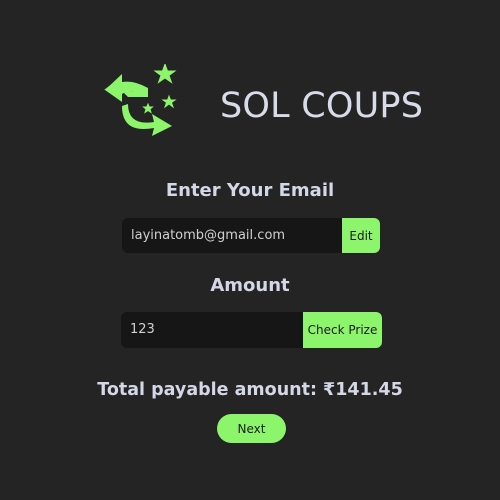 This screenshot has height=500, width=500. What do you see at coordinates (251, 428) in the screenshot?
I see `next-button: Next` at bounding box center [251, 428].